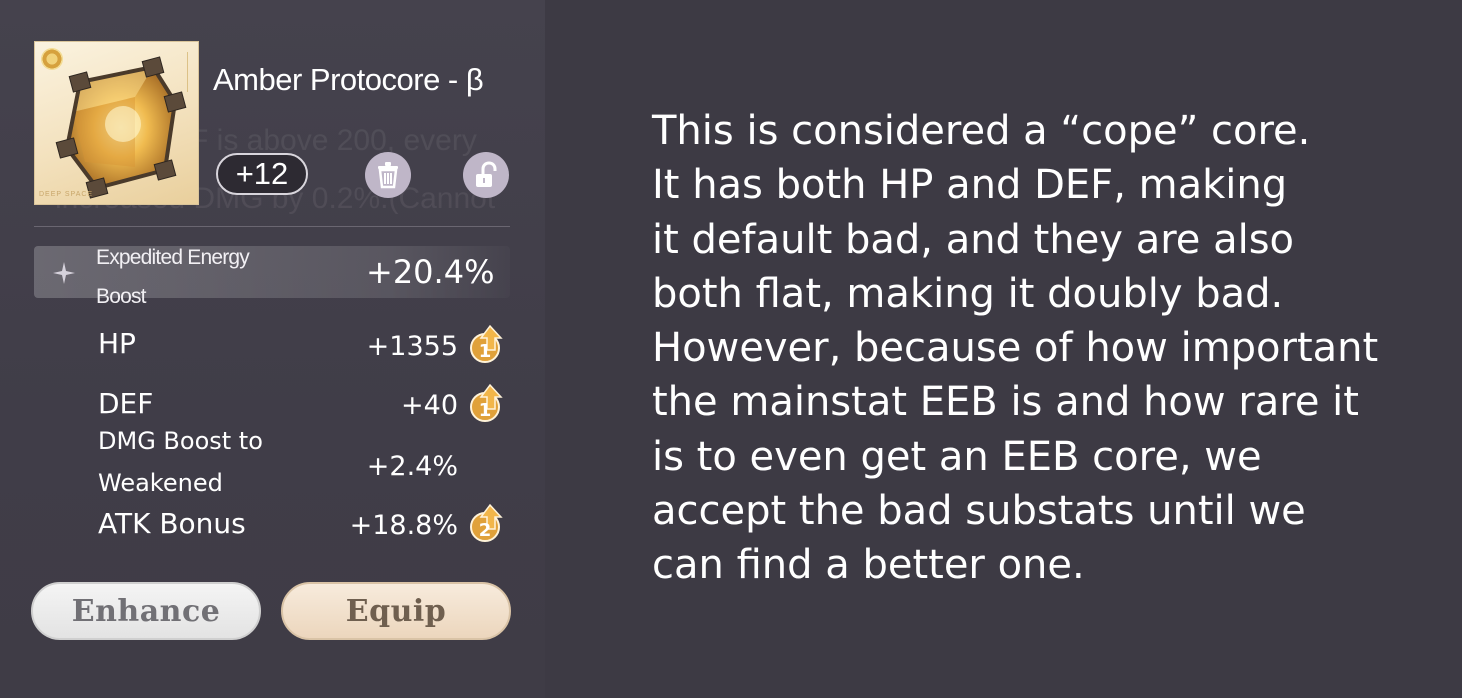 This screenshot has width=1462, height=698. Describe the element at coordinates (981, 131) in the screenshot. I see `commentary-line: This is considered a “cope” core.` at that location.